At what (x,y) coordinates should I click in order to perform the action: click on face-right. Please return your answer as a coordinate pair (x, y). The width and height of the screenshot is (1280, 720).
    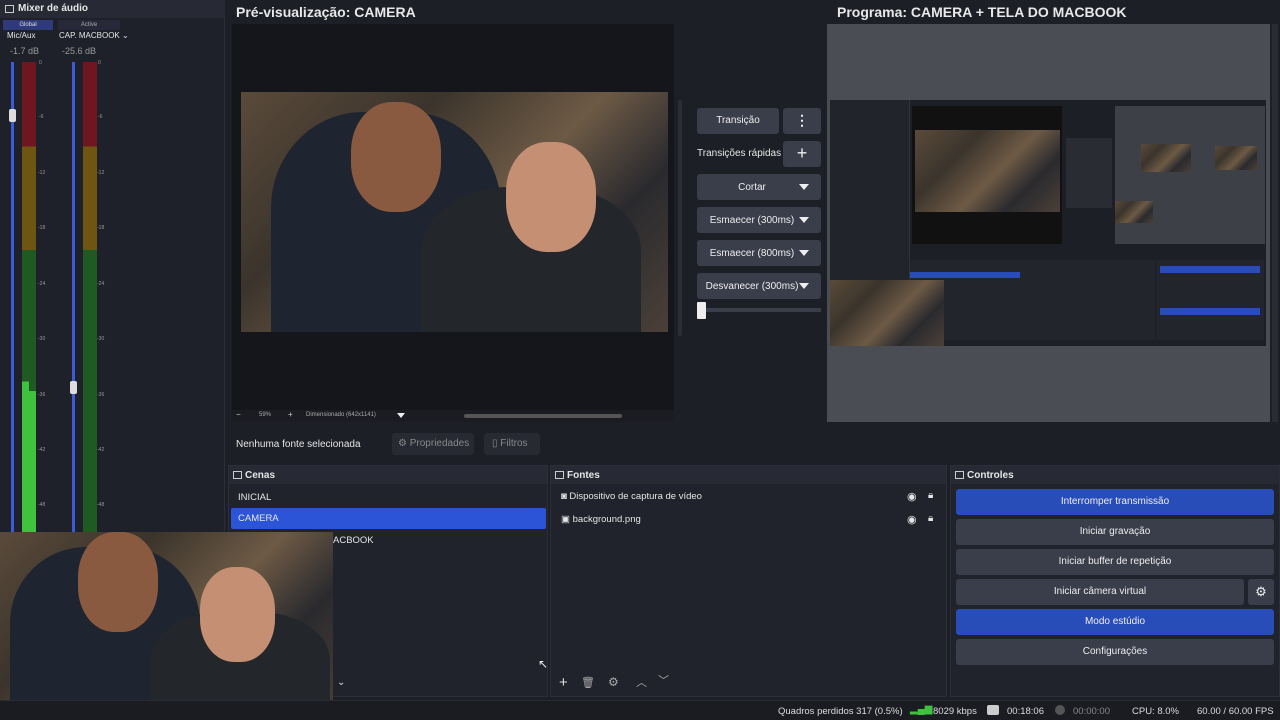
    Looking at the image, I should click on (551, 197).